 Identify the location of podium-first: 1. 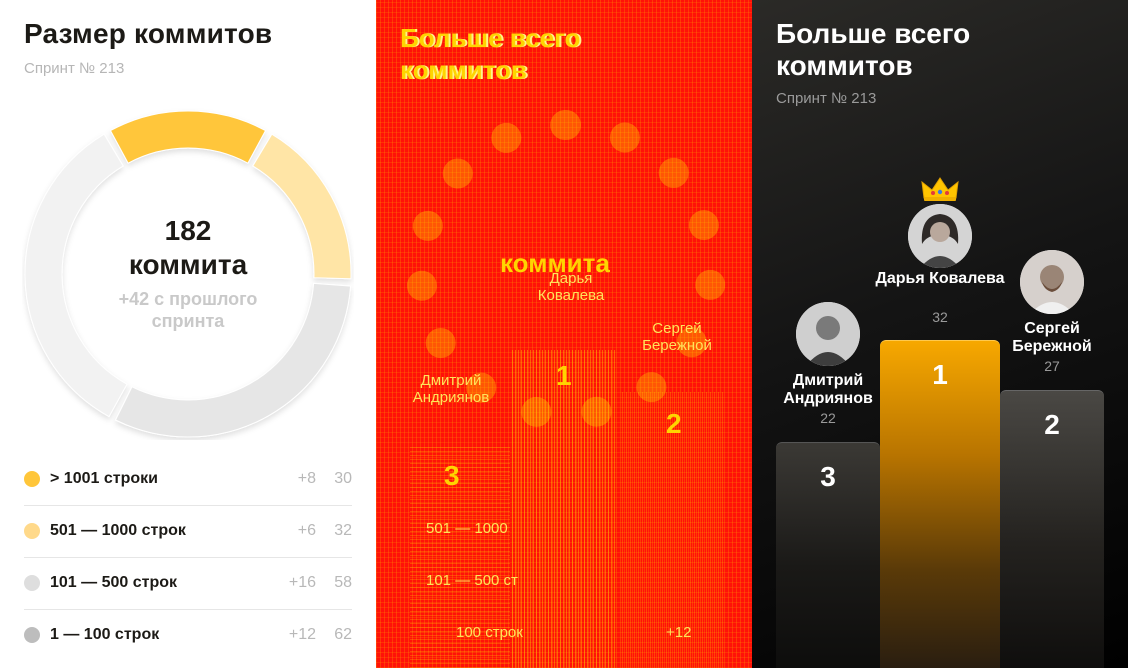
(940, 504).